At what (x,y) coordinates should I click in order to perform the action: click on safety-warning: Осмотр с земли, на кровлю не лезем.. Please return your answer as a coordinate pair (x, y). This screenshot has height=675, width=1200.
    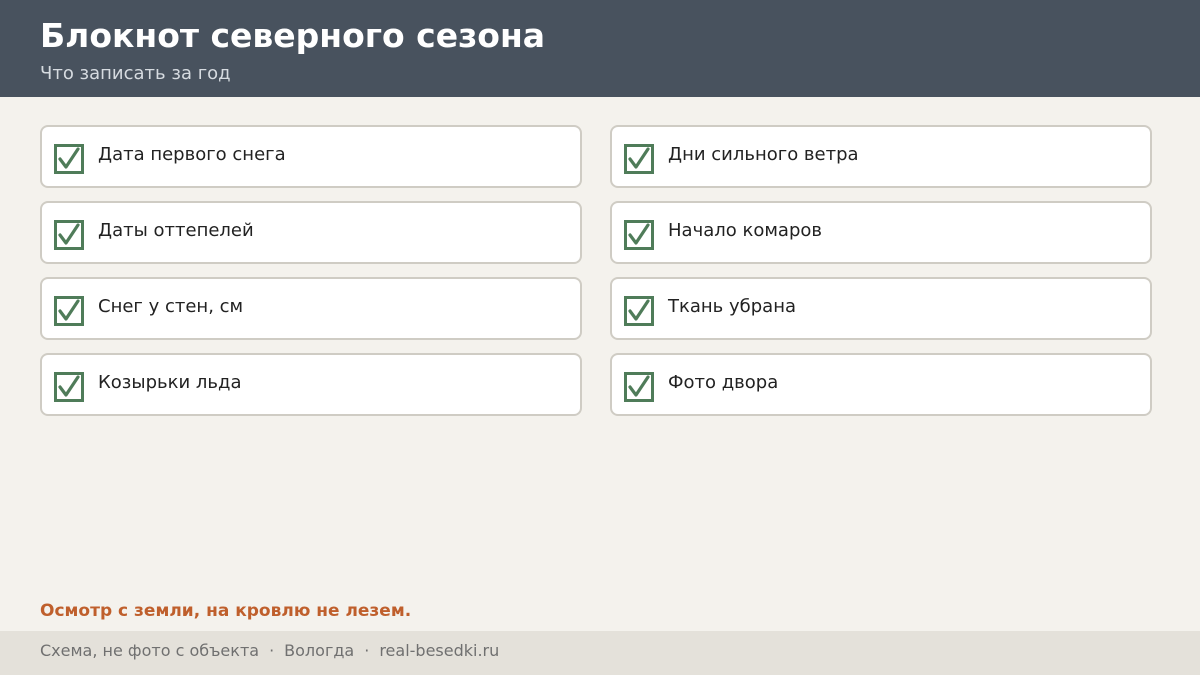
    Looking at the image, I should click on (226, 611).